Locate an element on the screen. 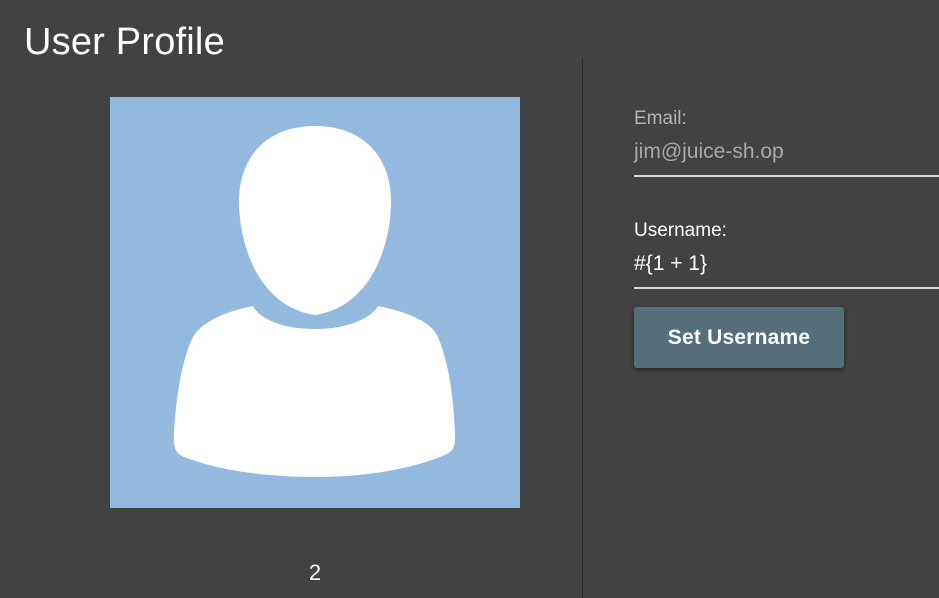  page-title: User Profile is located at coordinates (124, 42).